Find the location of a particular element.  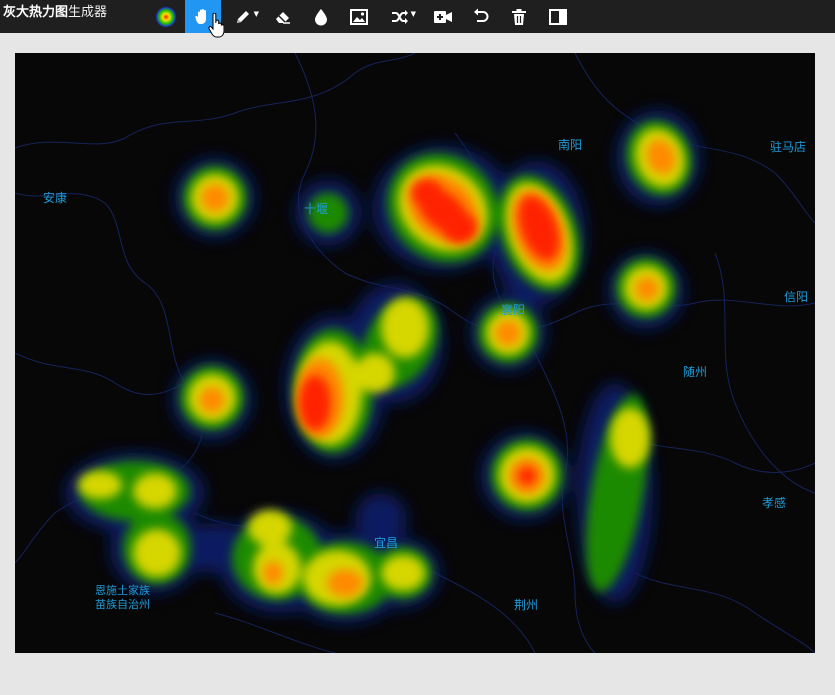

city-label-suizhou: 随州 is located at coordinates (695, 372).